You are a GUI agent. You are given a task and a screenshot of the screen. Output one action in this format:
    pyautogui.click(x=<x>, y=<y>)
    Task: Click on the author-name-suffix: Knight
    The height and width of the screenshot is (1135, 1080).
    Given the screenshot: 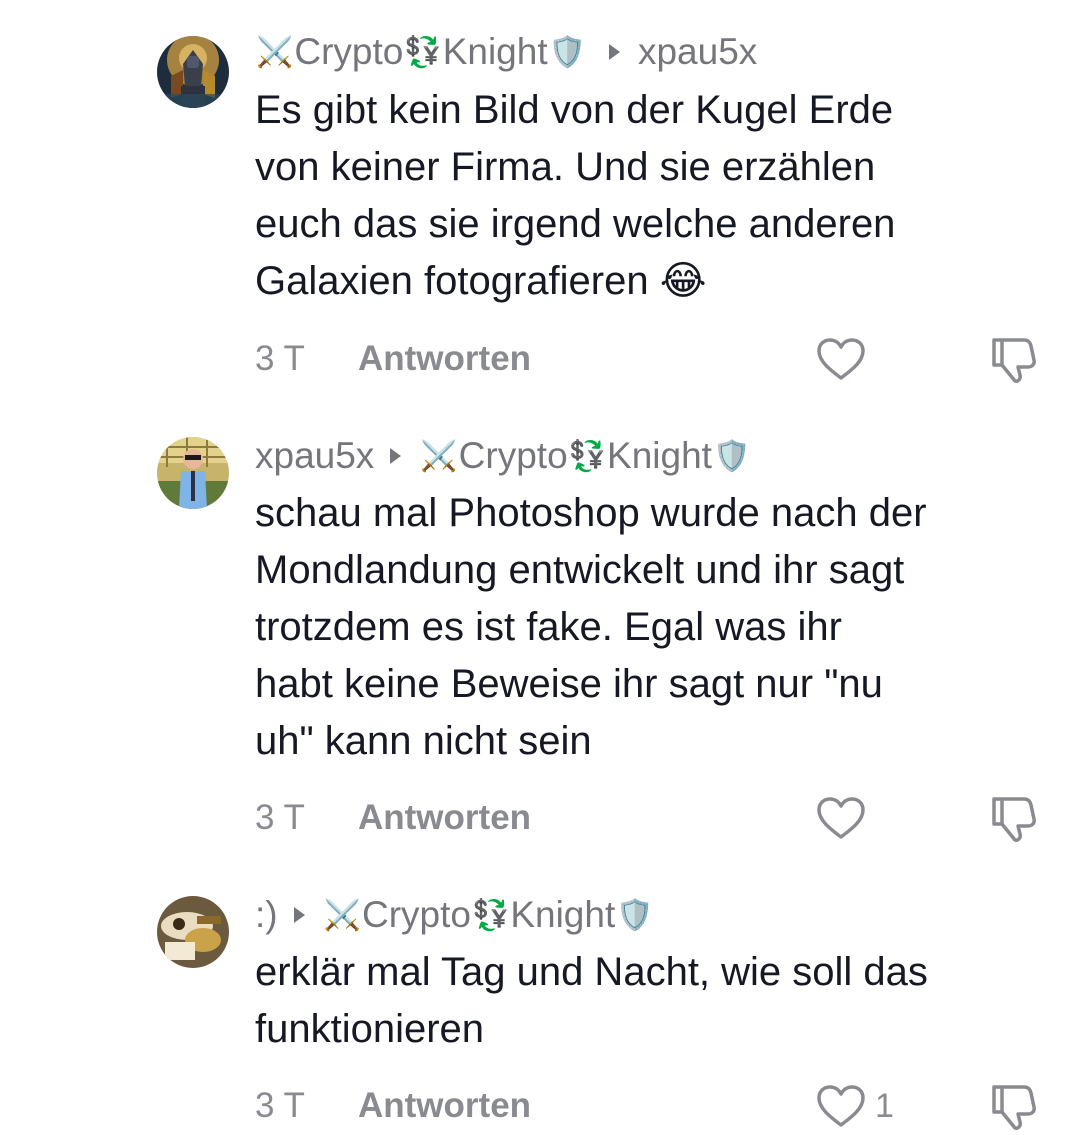 What is the action you would take?
    pyautogui.click(x=495, y=52)
    